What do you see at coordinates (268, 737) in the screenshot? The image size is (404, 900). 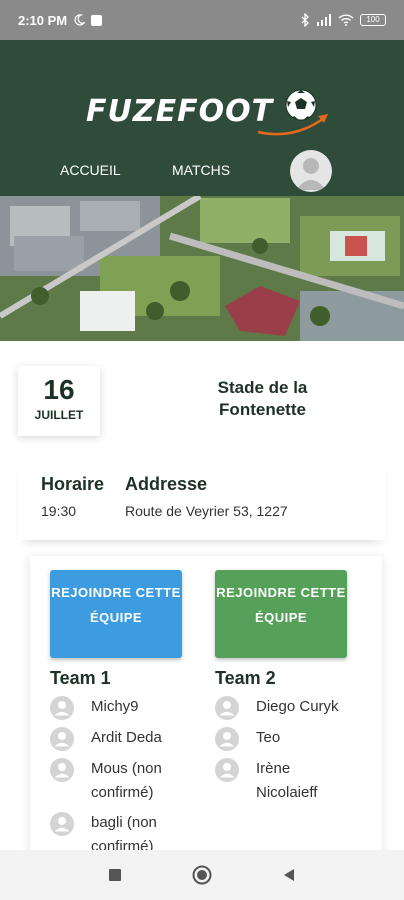 I see `player-name: Teo` at bounding box center [268, 737].